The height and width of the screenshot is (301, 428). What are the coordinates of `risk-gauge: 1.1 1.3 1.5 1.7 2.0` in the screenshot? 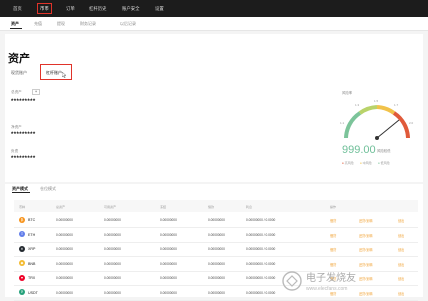 It's located at (377, 119).